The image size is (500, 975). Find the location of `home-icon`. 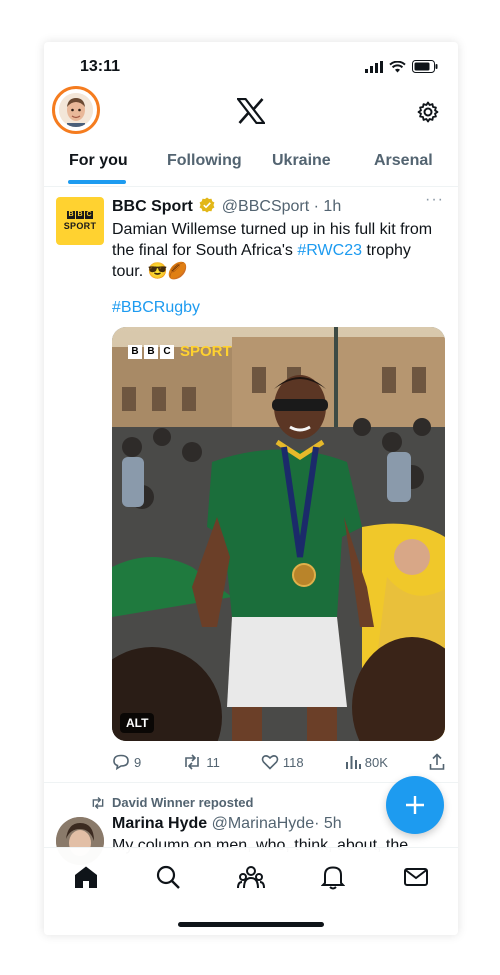

home-icon is located at coordinates (86, 877).